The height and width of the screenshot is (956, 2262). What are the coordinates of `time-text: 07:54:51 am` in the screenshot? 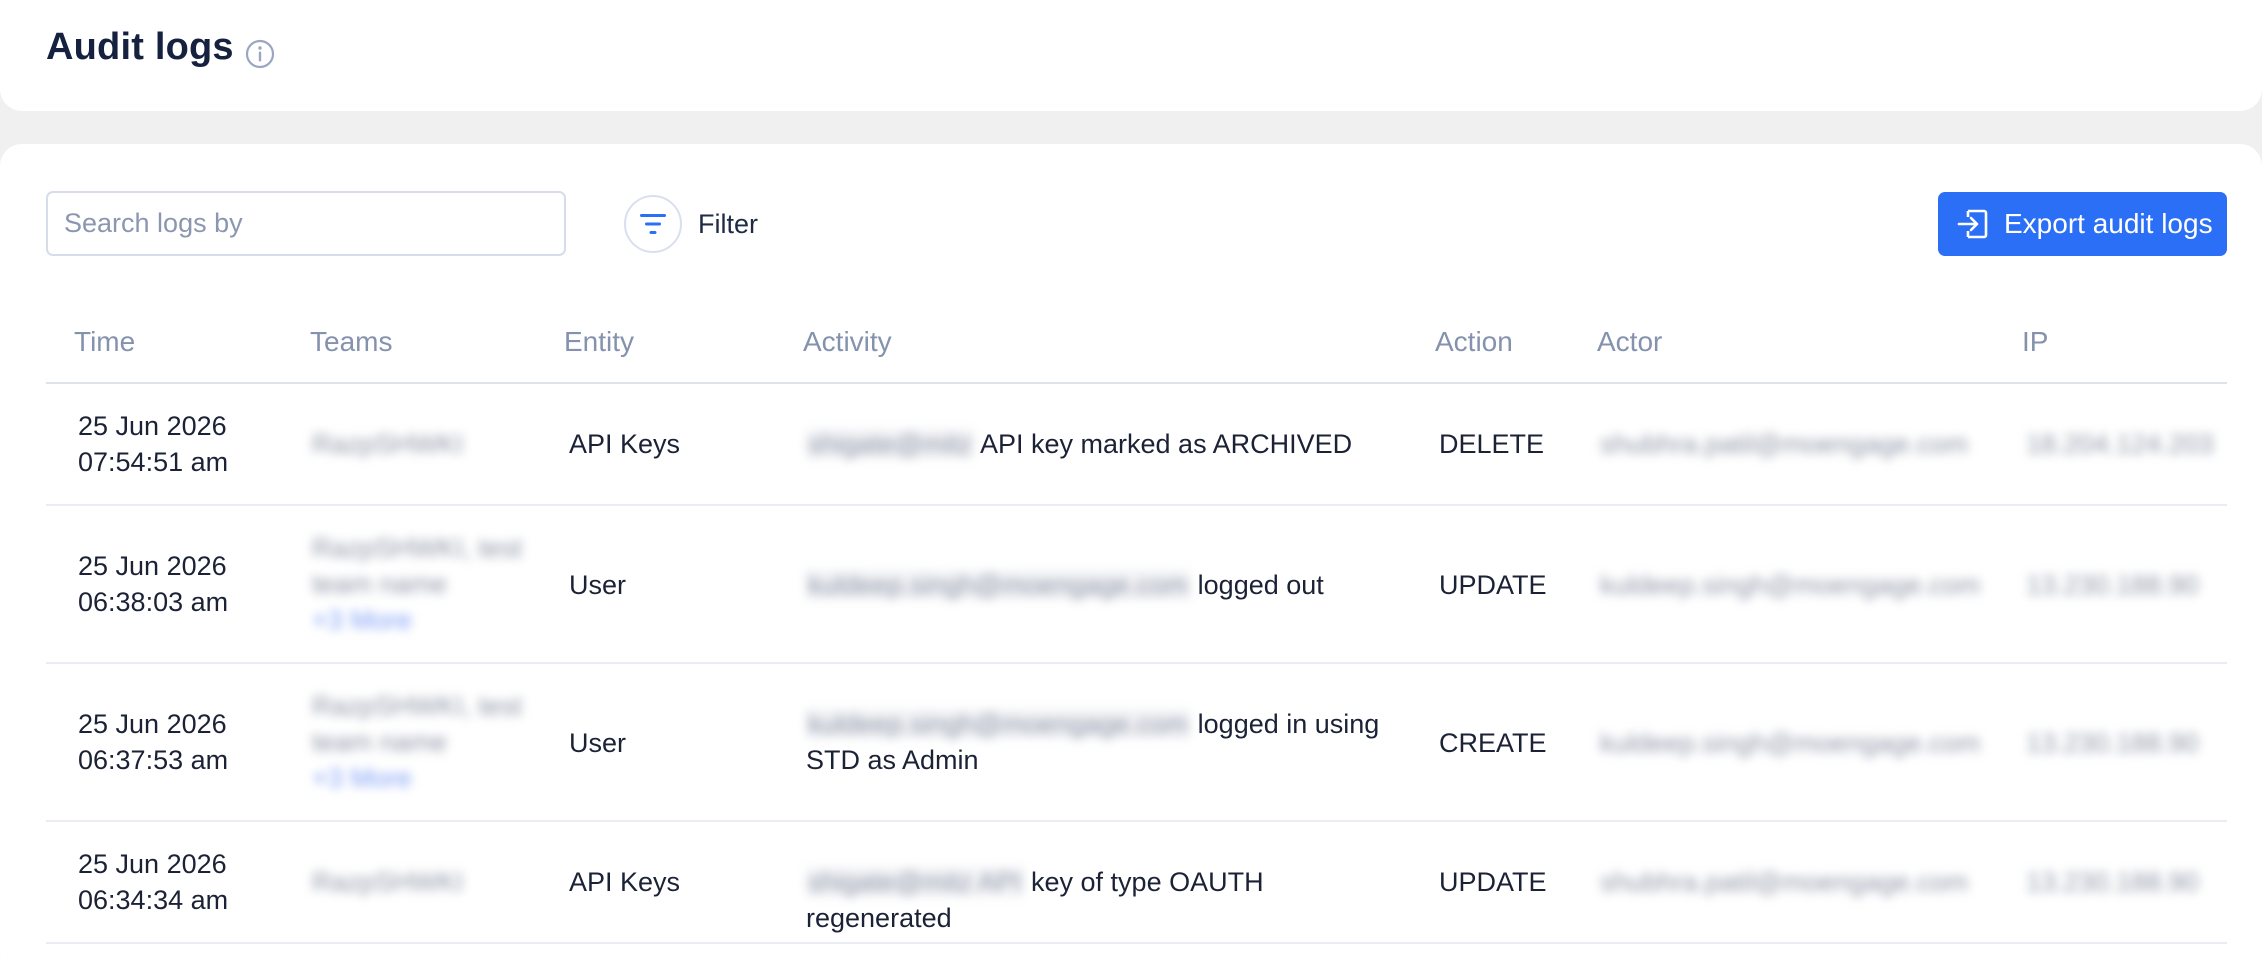 It's located at (153, 462).